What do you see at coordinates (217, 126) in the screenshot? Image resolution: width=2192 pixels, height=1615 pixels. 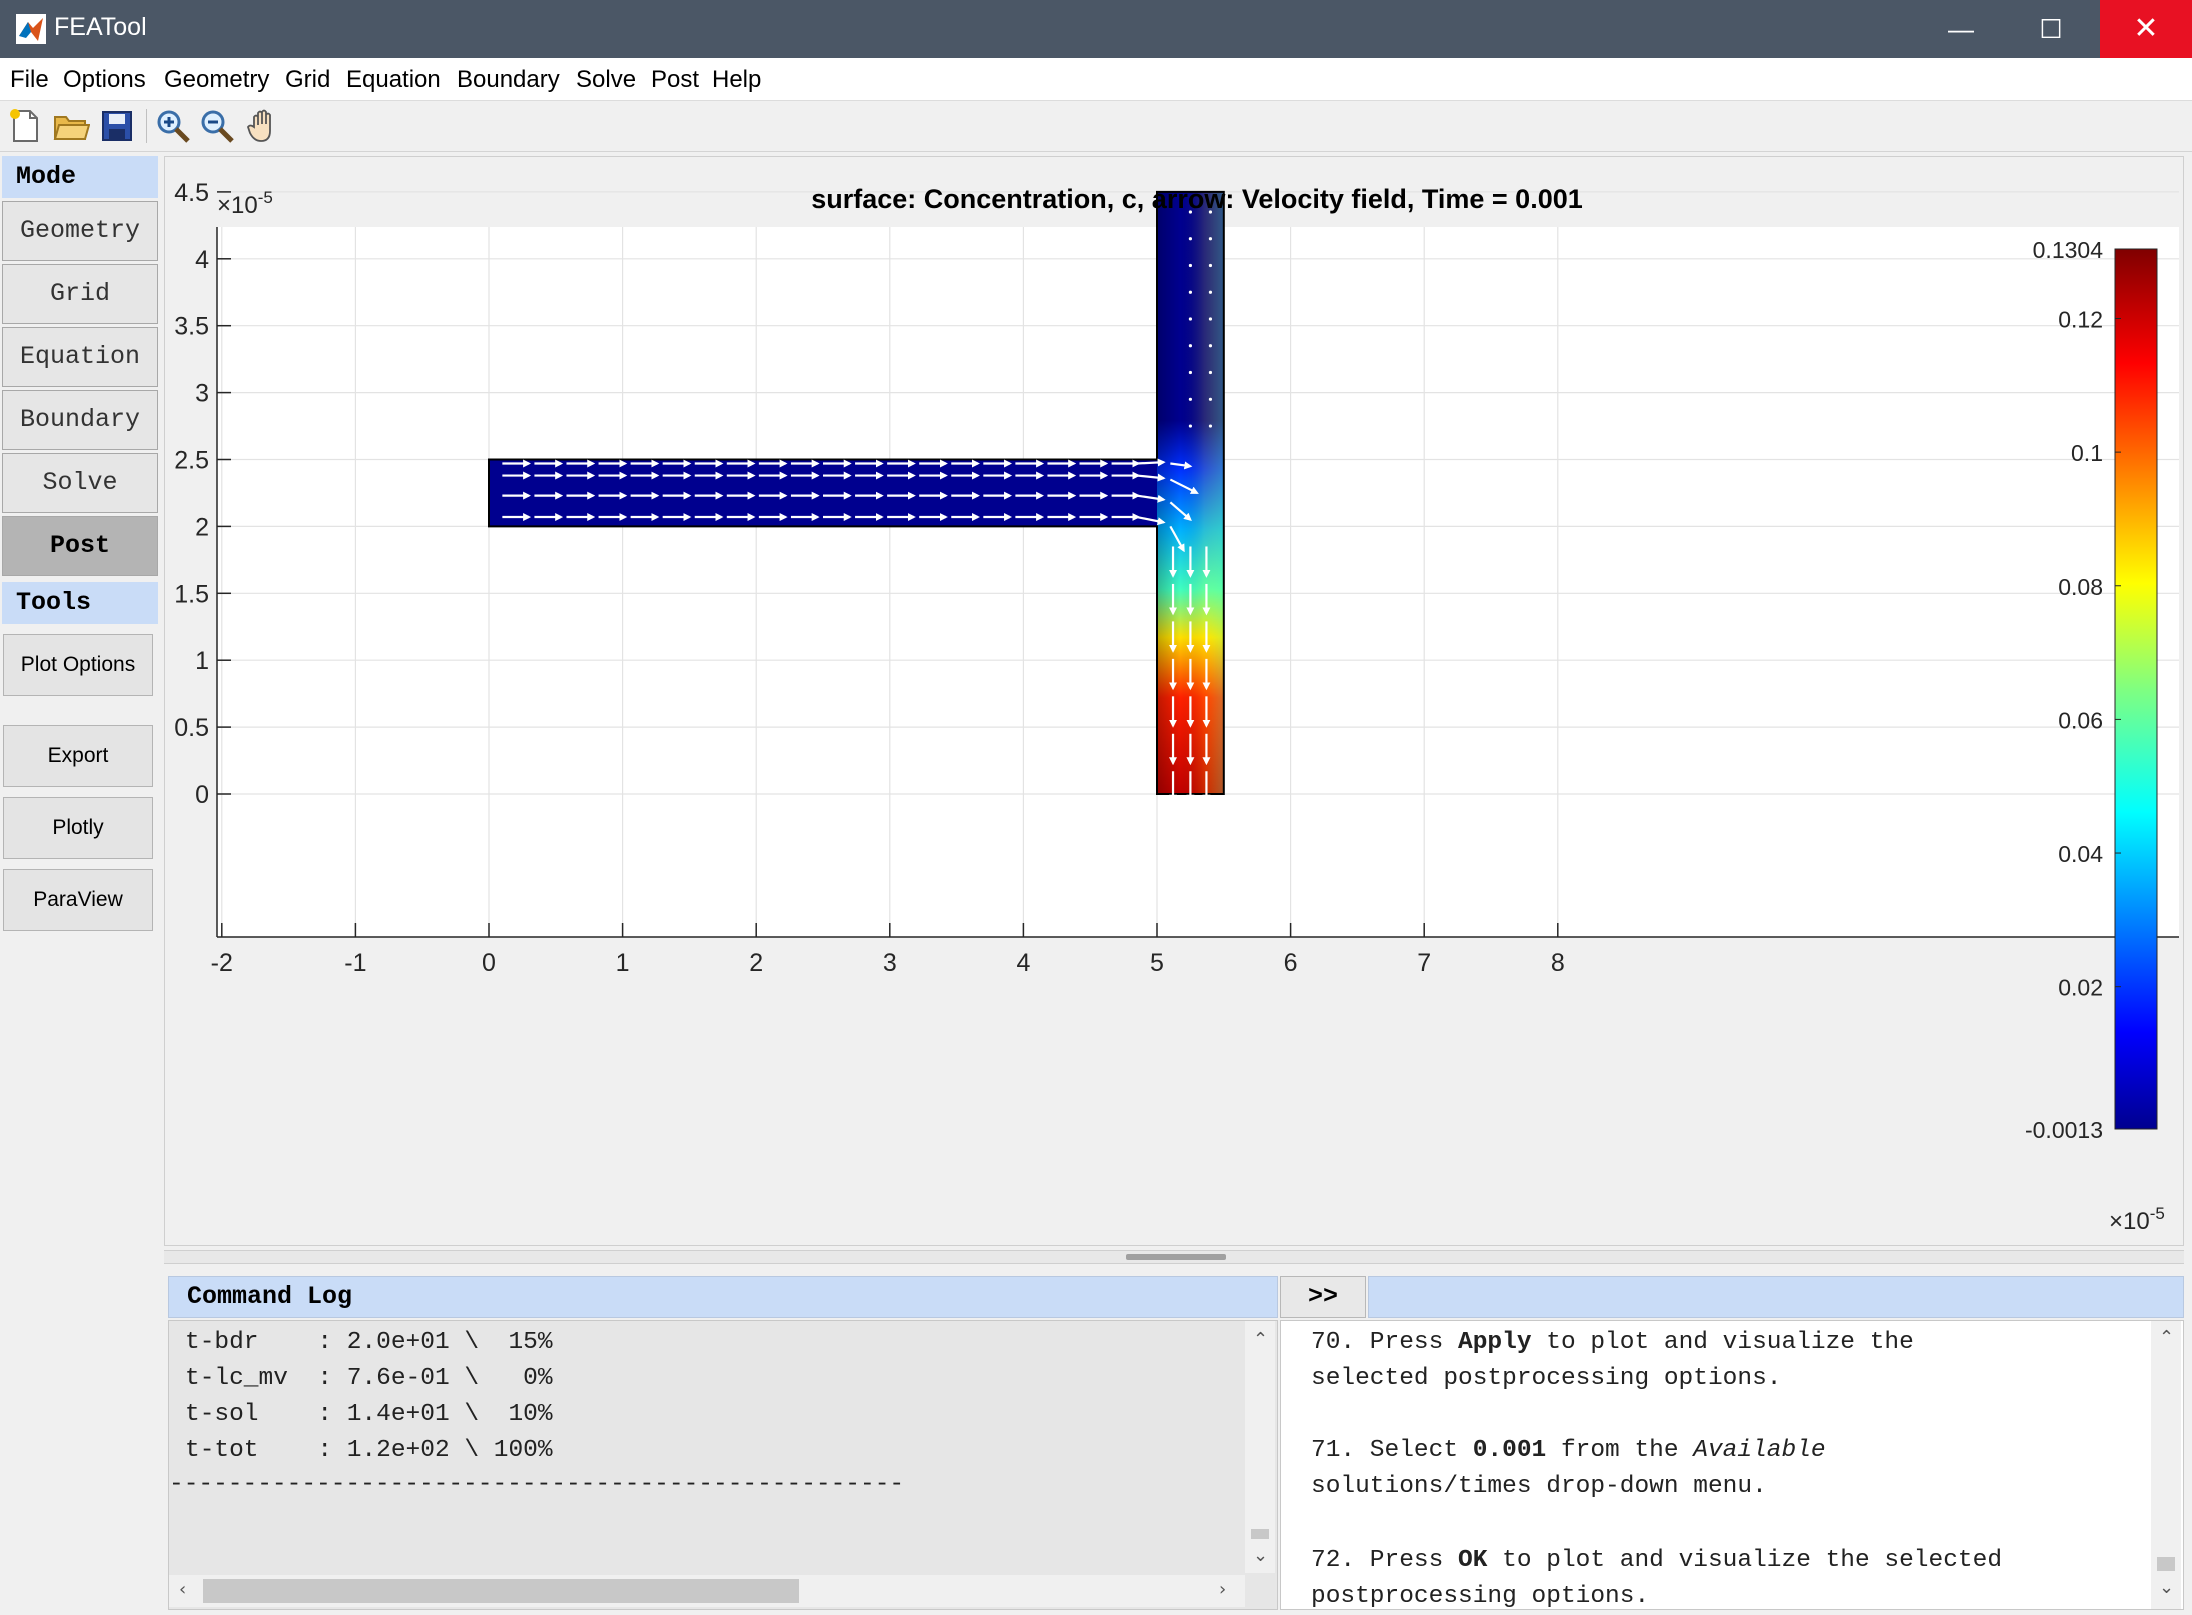 I see `zoom-out-icon` at bounding box center [217, 126].